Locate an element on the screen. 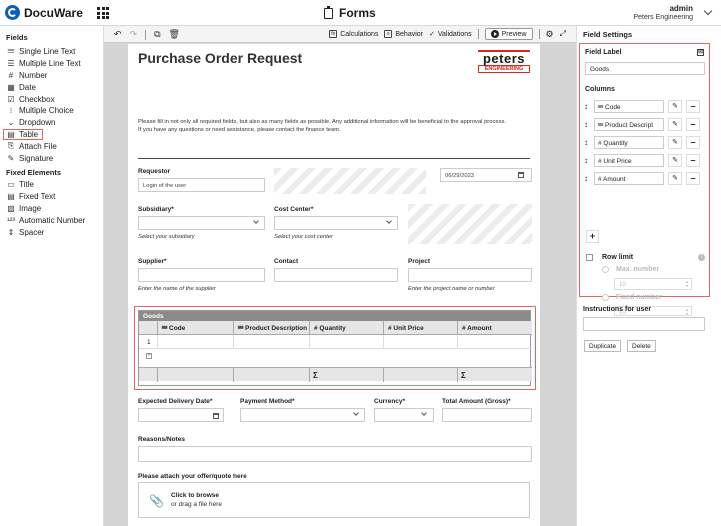 The height and width of the screenshot is (526, 721). column-name-field: # Unit Price is located at coordinates (629, 160).